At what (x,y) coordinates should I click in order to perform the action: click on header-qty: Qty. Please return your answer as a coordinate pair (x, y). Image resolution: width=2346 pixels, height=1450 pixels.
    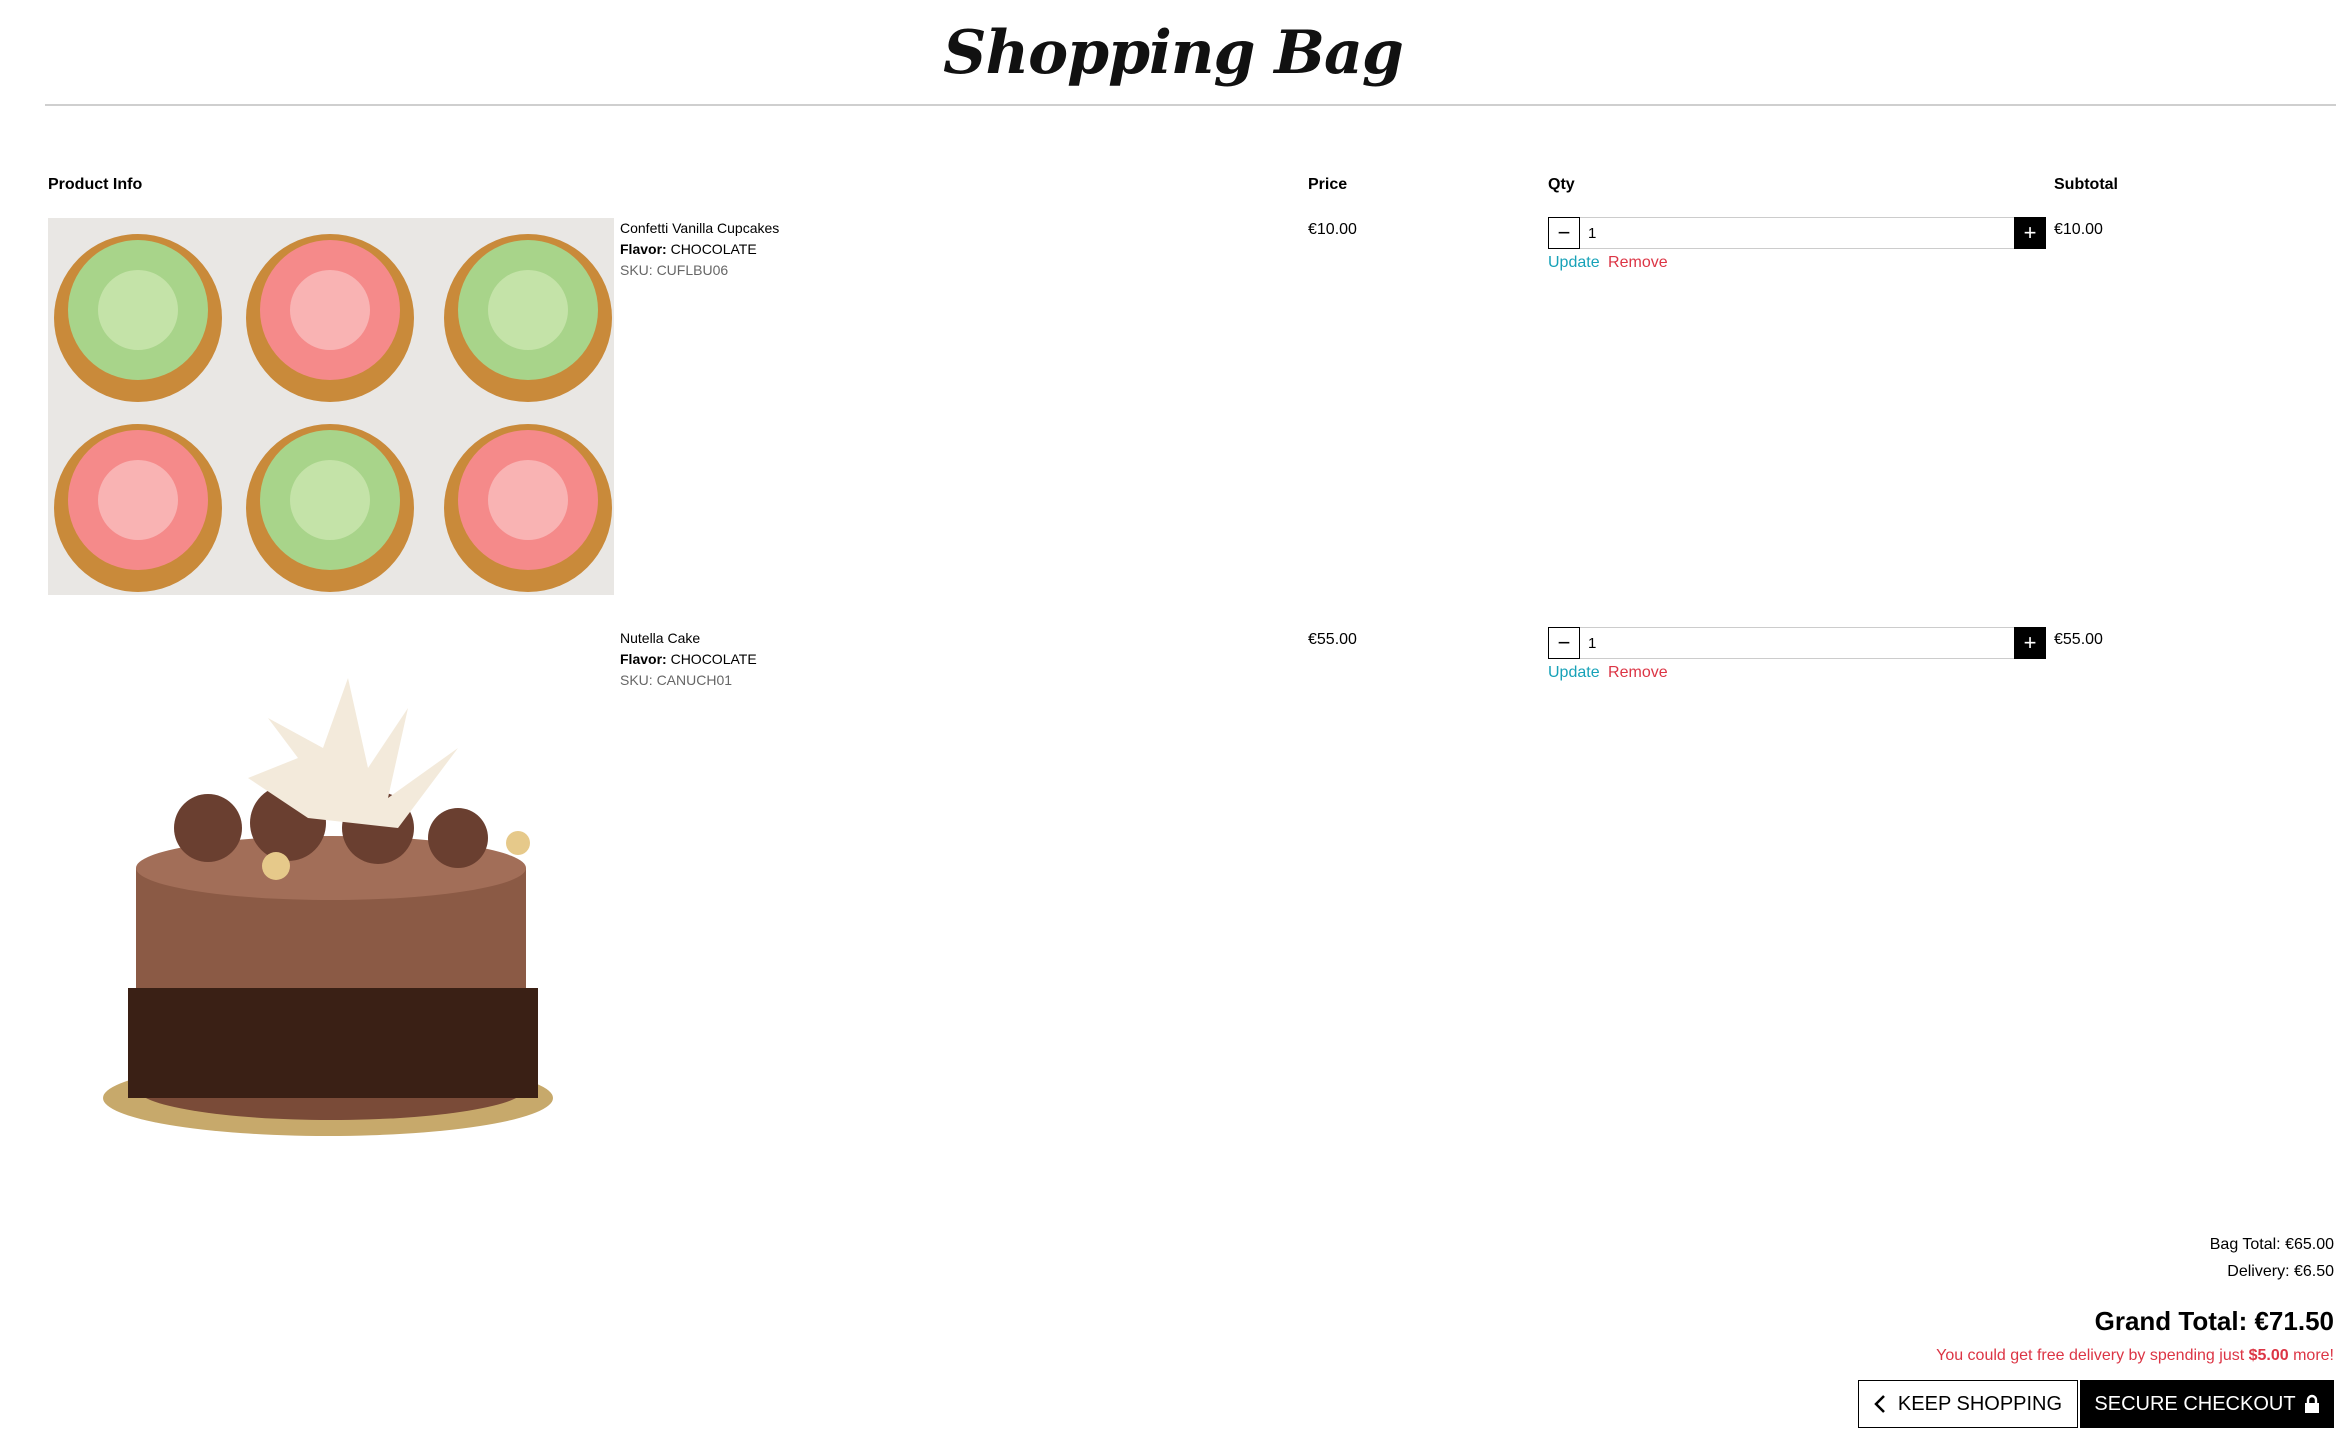
    Looking at the image, I should click on (1561, 184).